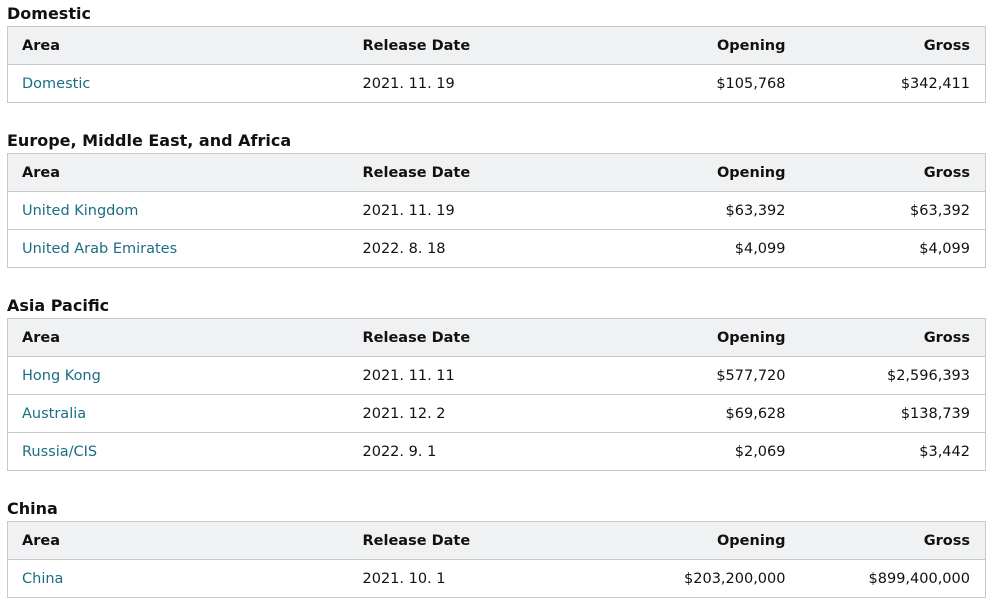  What do you see at coordinates (467, 451) in the screenshot?
I see `release-date-cell: 2022. 9. 1` at bounding box center [467, 451].